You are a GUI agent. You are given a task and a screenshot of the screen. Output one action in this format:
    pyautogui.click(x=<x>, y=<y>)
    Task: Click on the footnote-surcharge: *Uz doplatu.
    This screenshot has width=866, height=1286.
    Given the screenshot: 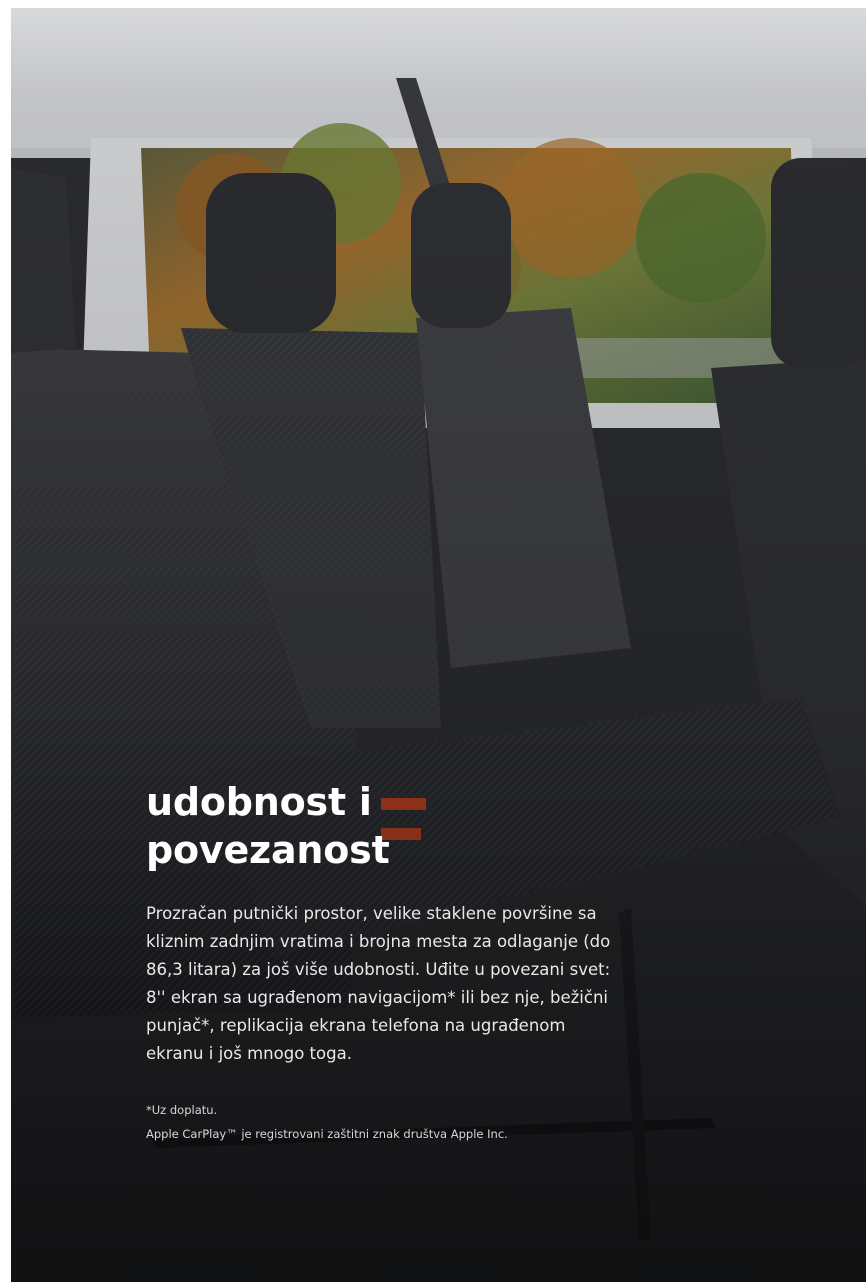 What is the action you would take?
    pyautogui.click(x=182, y=1110)
    